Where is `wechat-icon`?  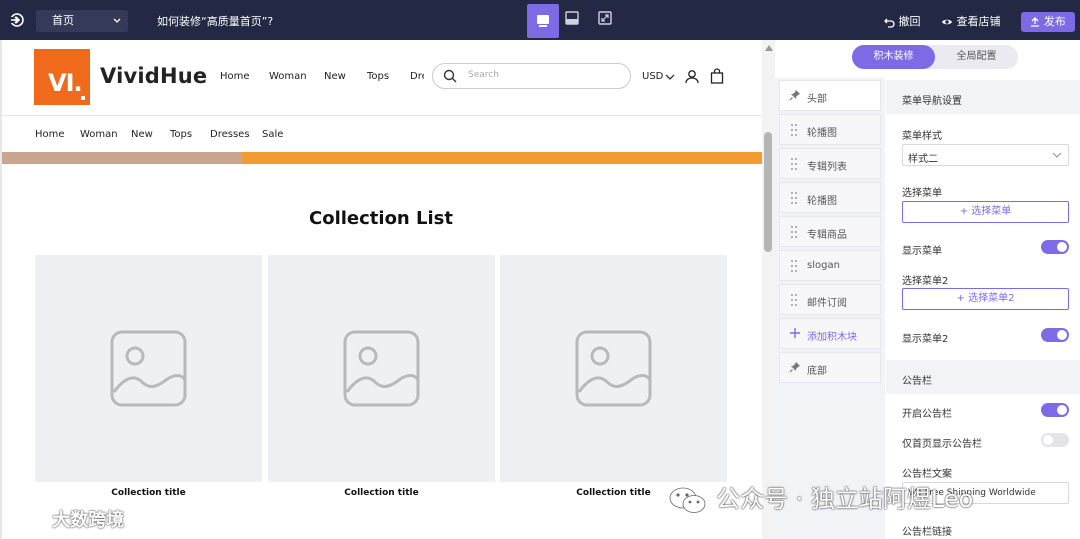 wechat-icon is located at coordinates (687, 500).